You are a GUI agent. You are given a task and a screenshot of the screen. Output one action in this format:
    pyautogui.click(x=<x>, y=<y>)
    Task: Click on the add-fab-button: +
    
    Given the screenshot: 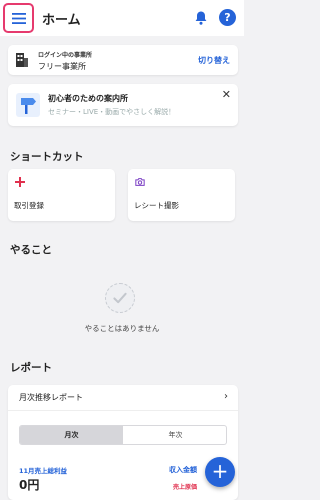 What is the action you would take?
    pyautogui.click(x=220, y=472)
    